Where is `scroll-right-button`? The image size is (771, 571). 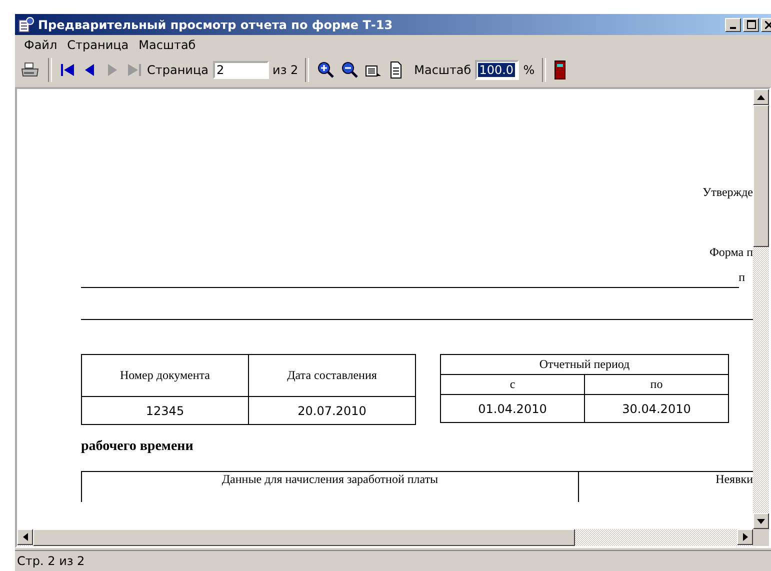
scroll-right-button is located at coordinates (745, 537).